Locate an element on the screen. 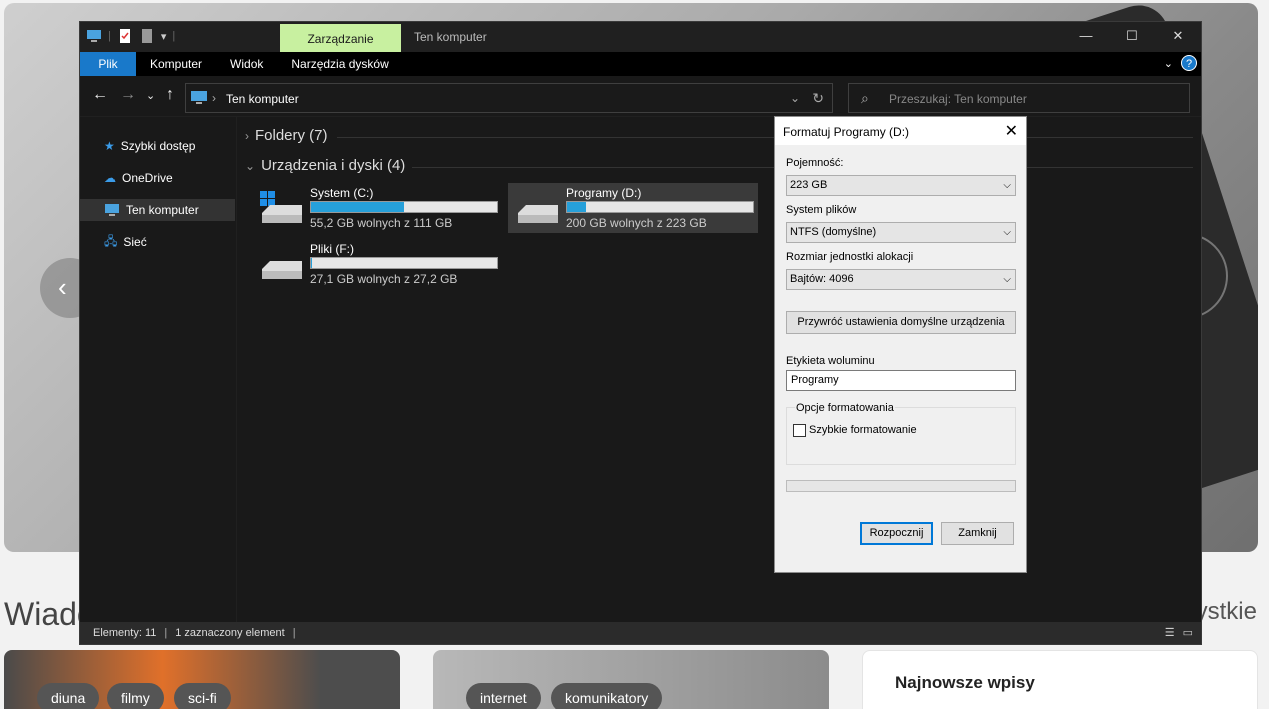 The width and height of the screenshot is (1269, 709). expand-ribbon-icon: ⌄ is located at coordinates (1168, 63).